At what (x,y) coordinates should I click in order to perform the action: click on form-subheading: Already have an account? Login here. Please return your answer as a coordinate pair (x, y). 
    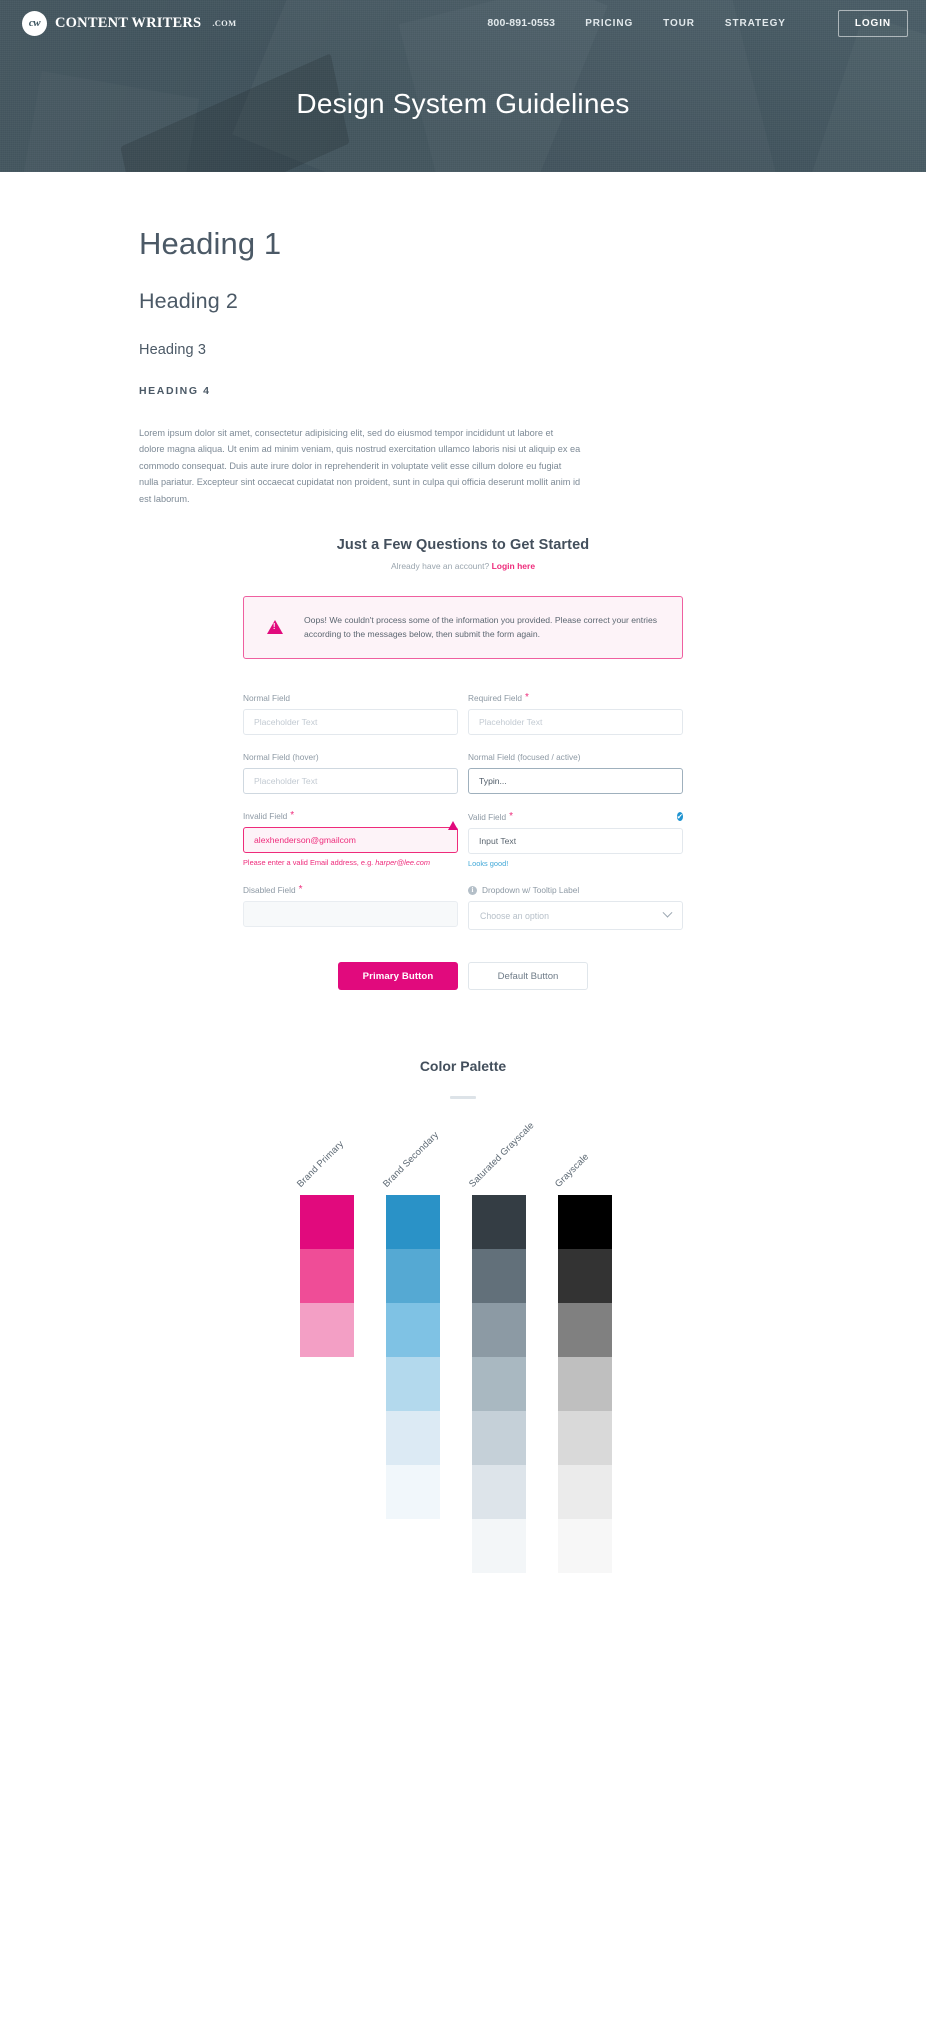
    Looking at the image, I should click on (463, 566).